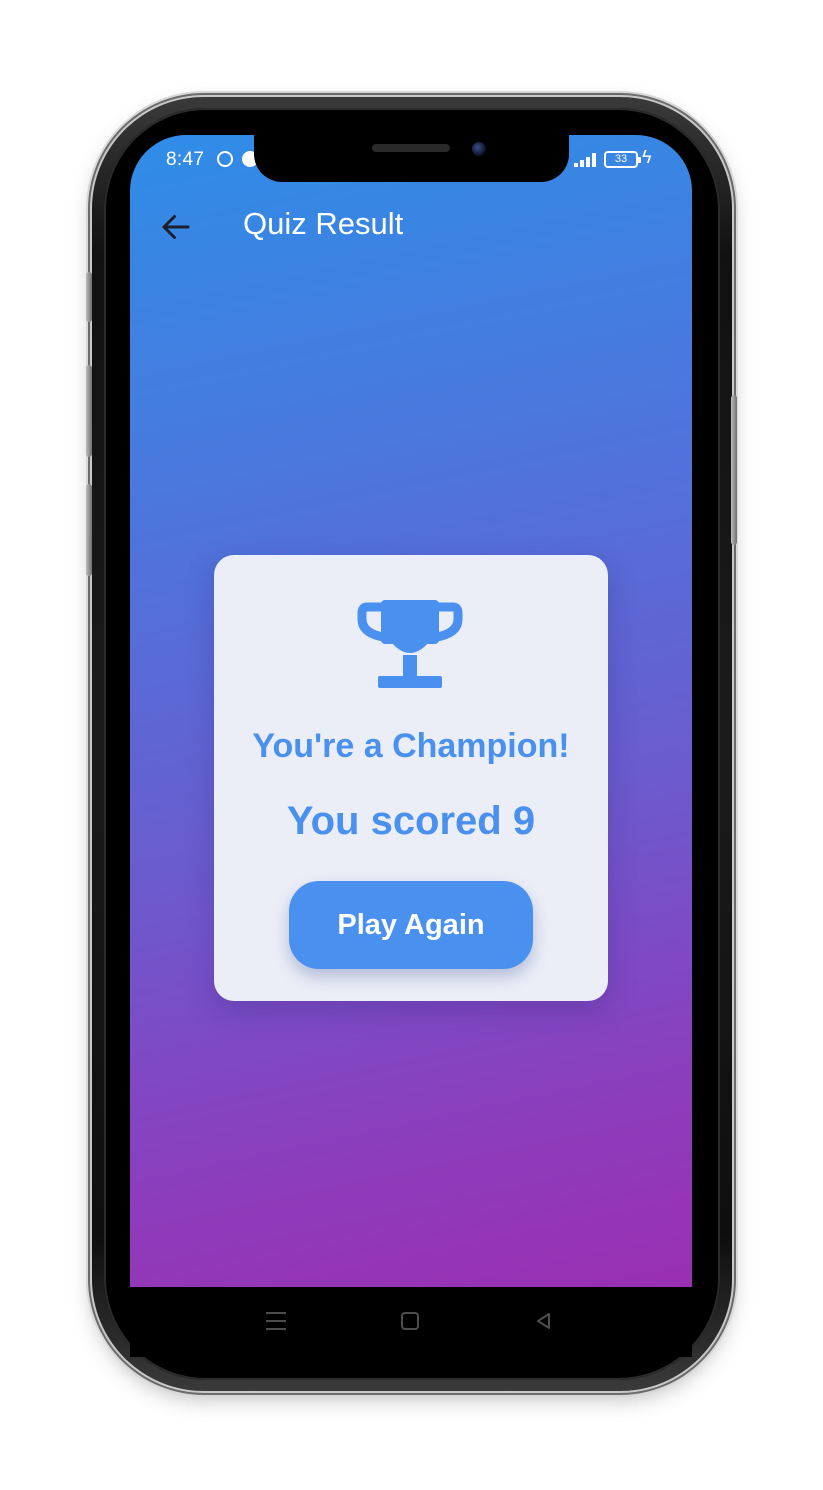  What do you see at coordinates (411, 925) in the screenshot?
I see `play-again-button: Play Again` at bounding box center [411, 925].